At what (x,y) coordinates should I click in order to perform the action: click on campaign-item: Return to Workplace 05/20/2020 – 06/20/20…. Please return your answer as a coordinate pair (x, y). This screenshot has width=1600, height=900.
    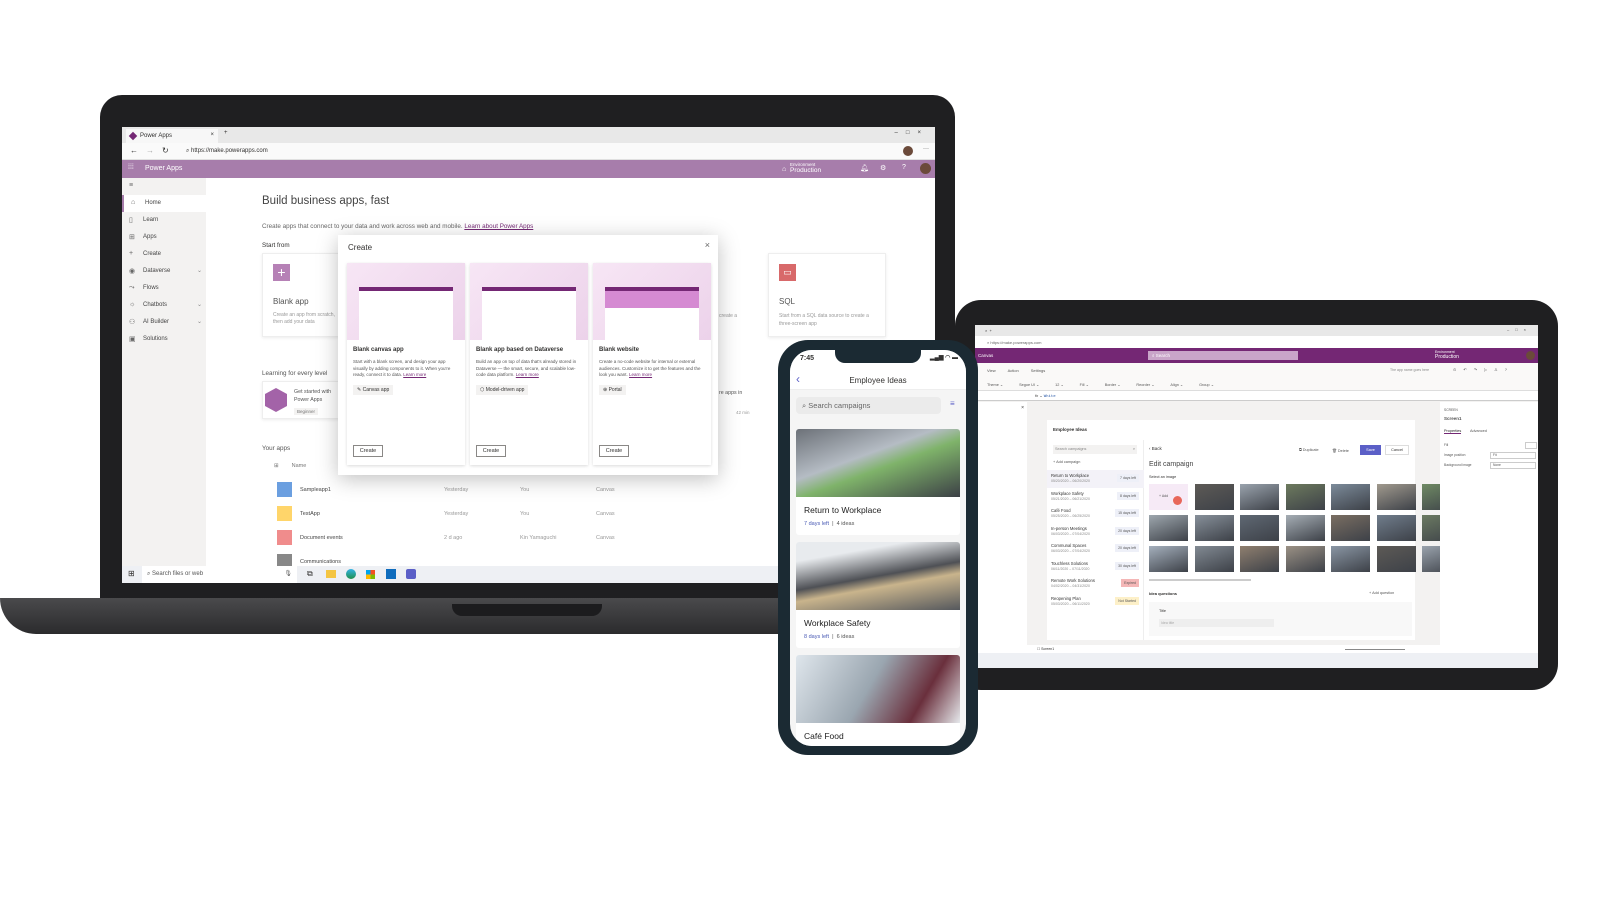
    Looking at the image, I should click on (1095, 479).